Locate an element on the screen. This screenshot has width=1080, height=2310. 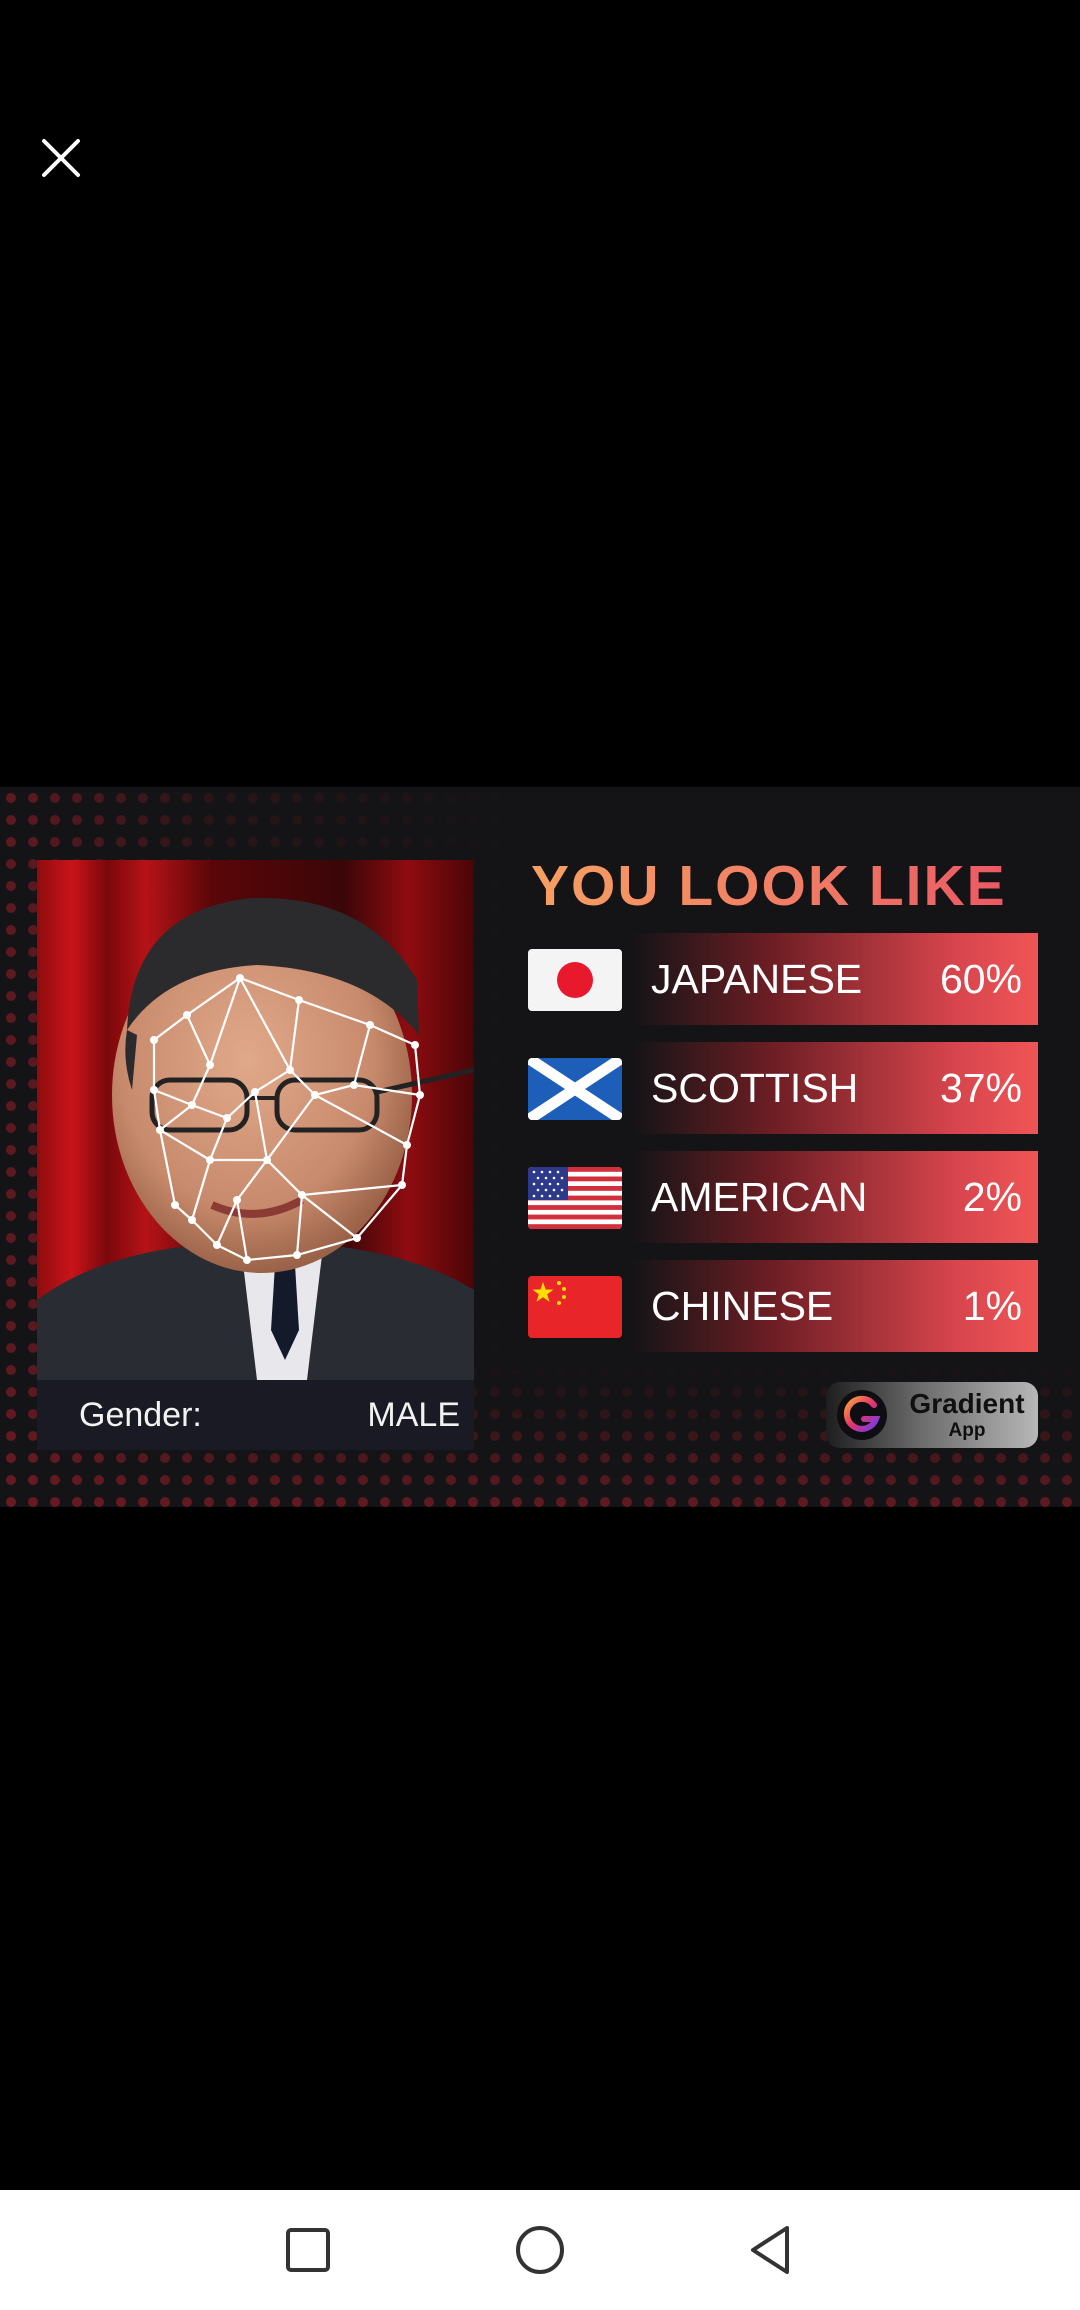
result-label: AMERICAN is located at coordinates (759, 1197).